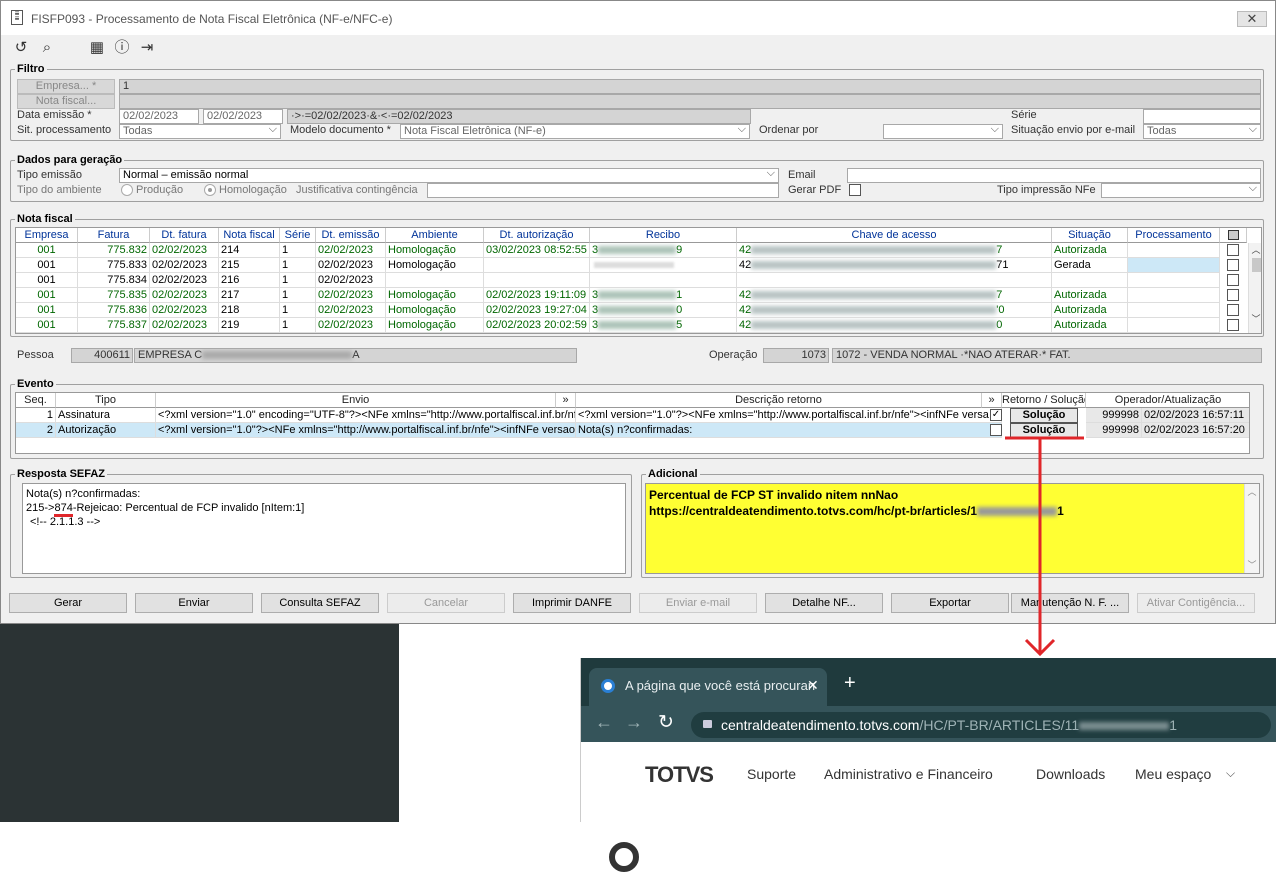 The width and height of the screenshot is (1276, 872). I want to click on nf-cell-empresa: 001, so click(47, 295).